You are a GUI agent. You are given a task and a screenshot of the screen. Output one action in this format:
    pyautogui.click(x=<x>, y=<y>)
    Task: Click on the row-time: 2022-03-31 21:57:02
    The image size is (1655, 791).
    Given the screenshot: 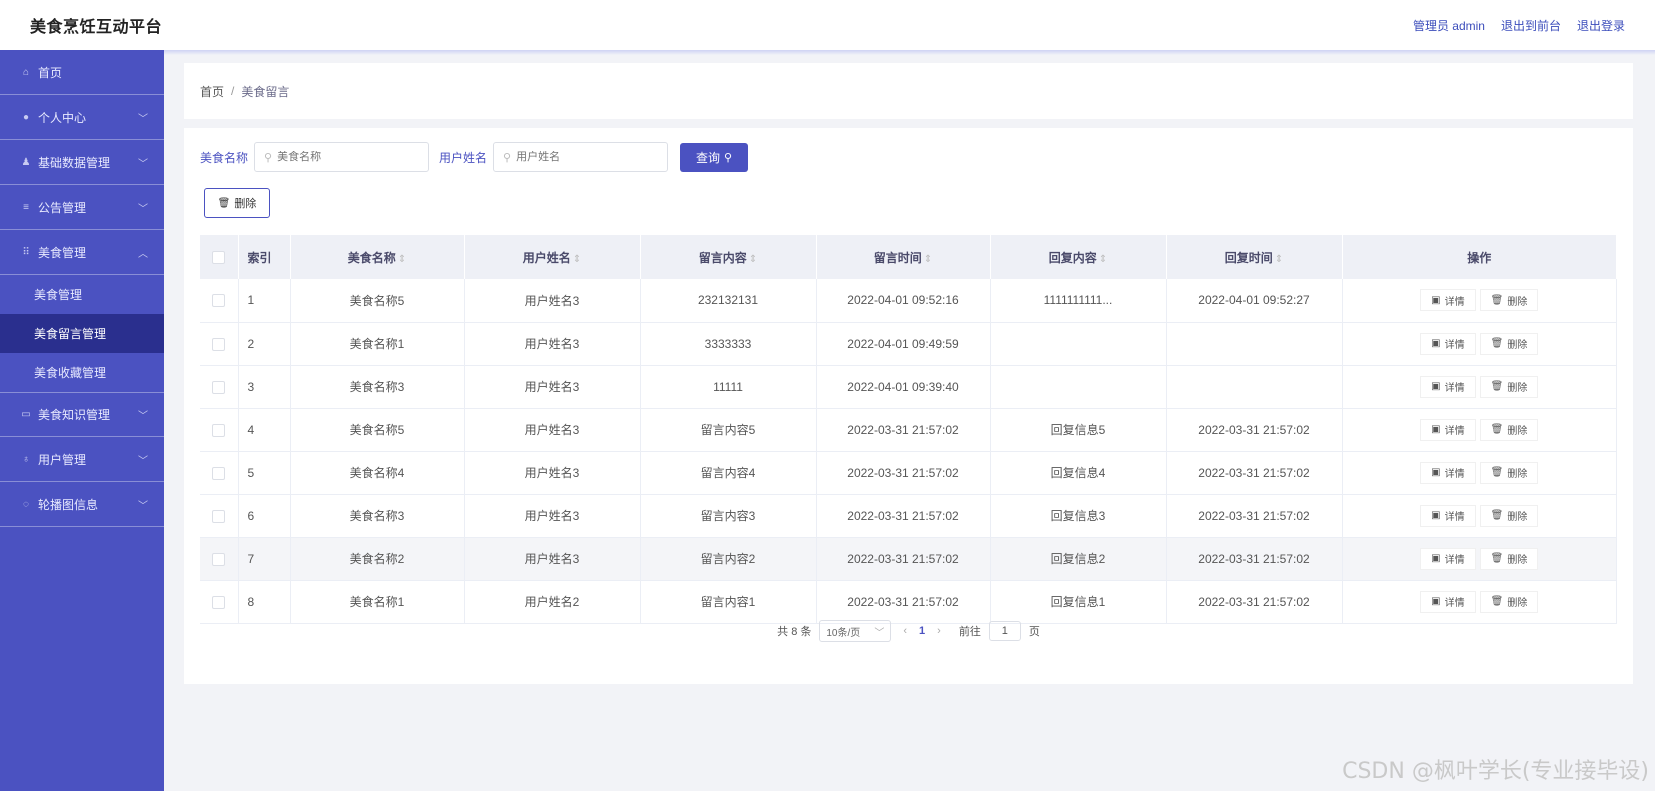 What is the action you would take?
    pyautogui.click(x=903, y=429)
    